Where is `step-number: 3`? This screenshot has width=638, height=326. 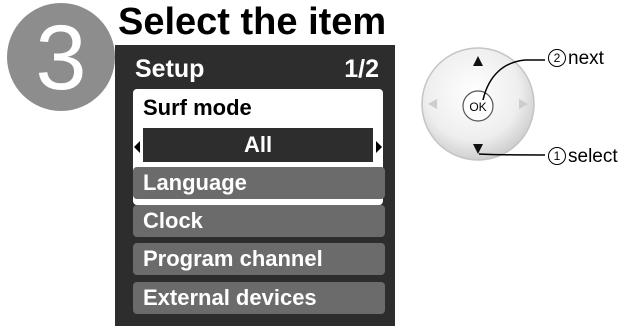 step-number: 3 is located at coordinates (61, 58).